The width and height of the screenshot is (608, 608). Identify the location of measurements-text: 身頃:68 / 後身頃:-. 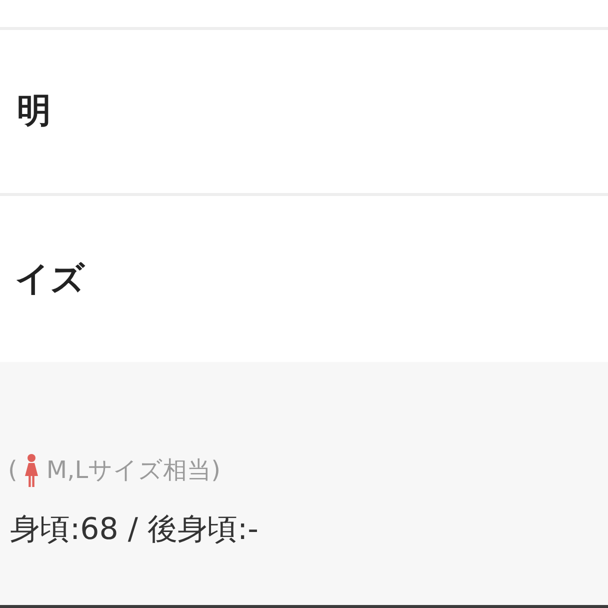
(134, 530).